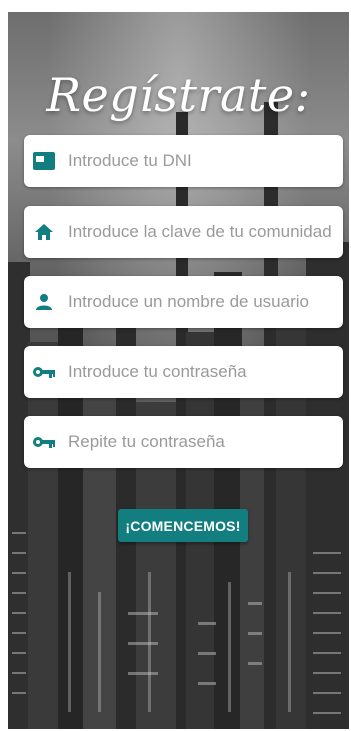 The width and height of the screenshot is (351, 731). Describe the element at coordinates (203, 372) in the screenshot. I see `password-input` at that location.